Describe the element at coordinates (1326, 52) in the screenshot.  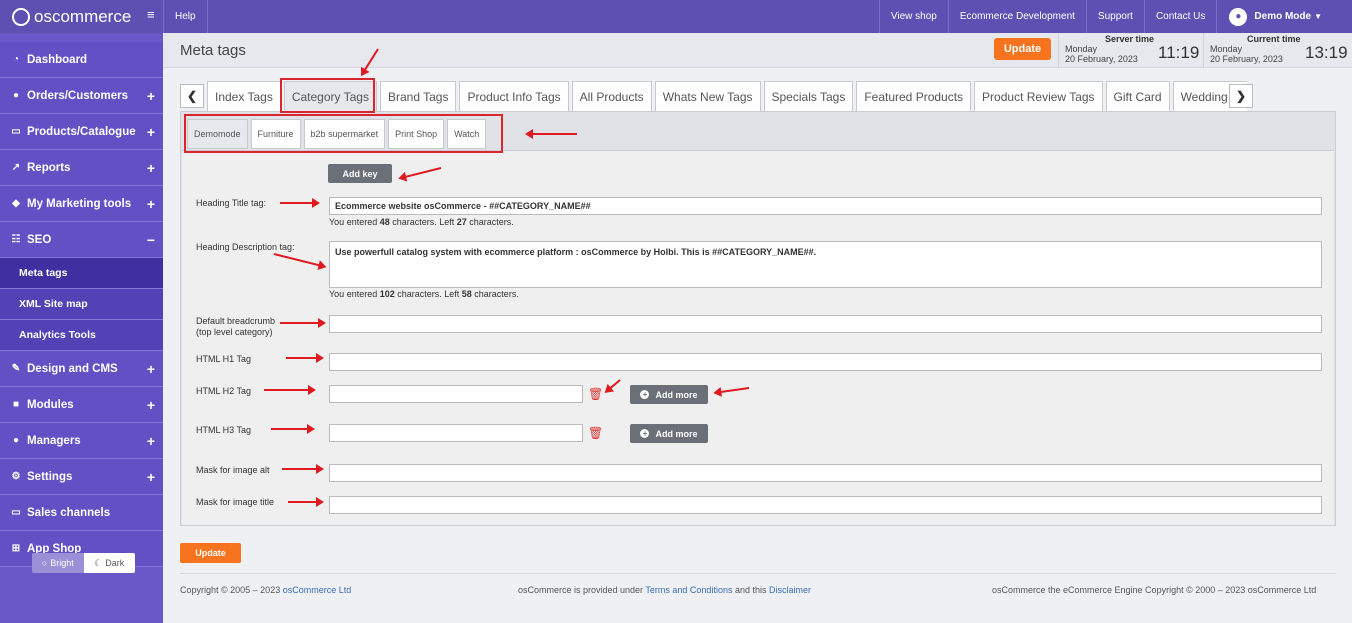
I see `current-time-clock: 13:19` at that location.